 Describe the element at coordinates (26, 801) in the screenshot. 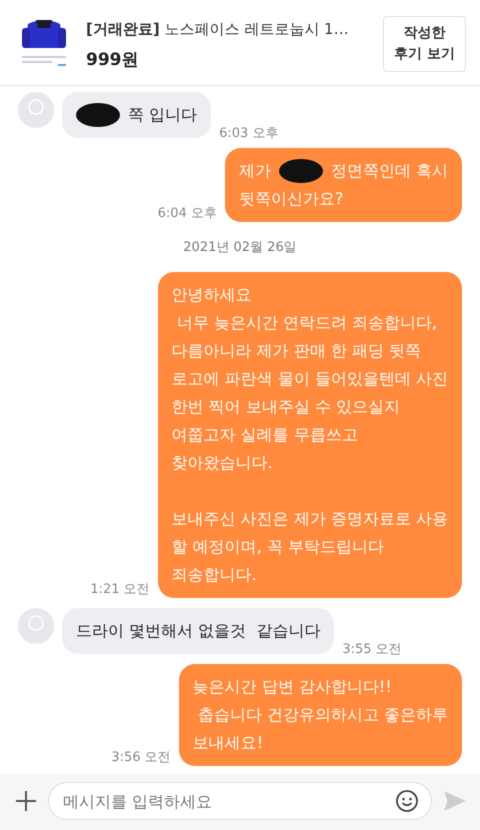

I see `plus-icon` at that location.